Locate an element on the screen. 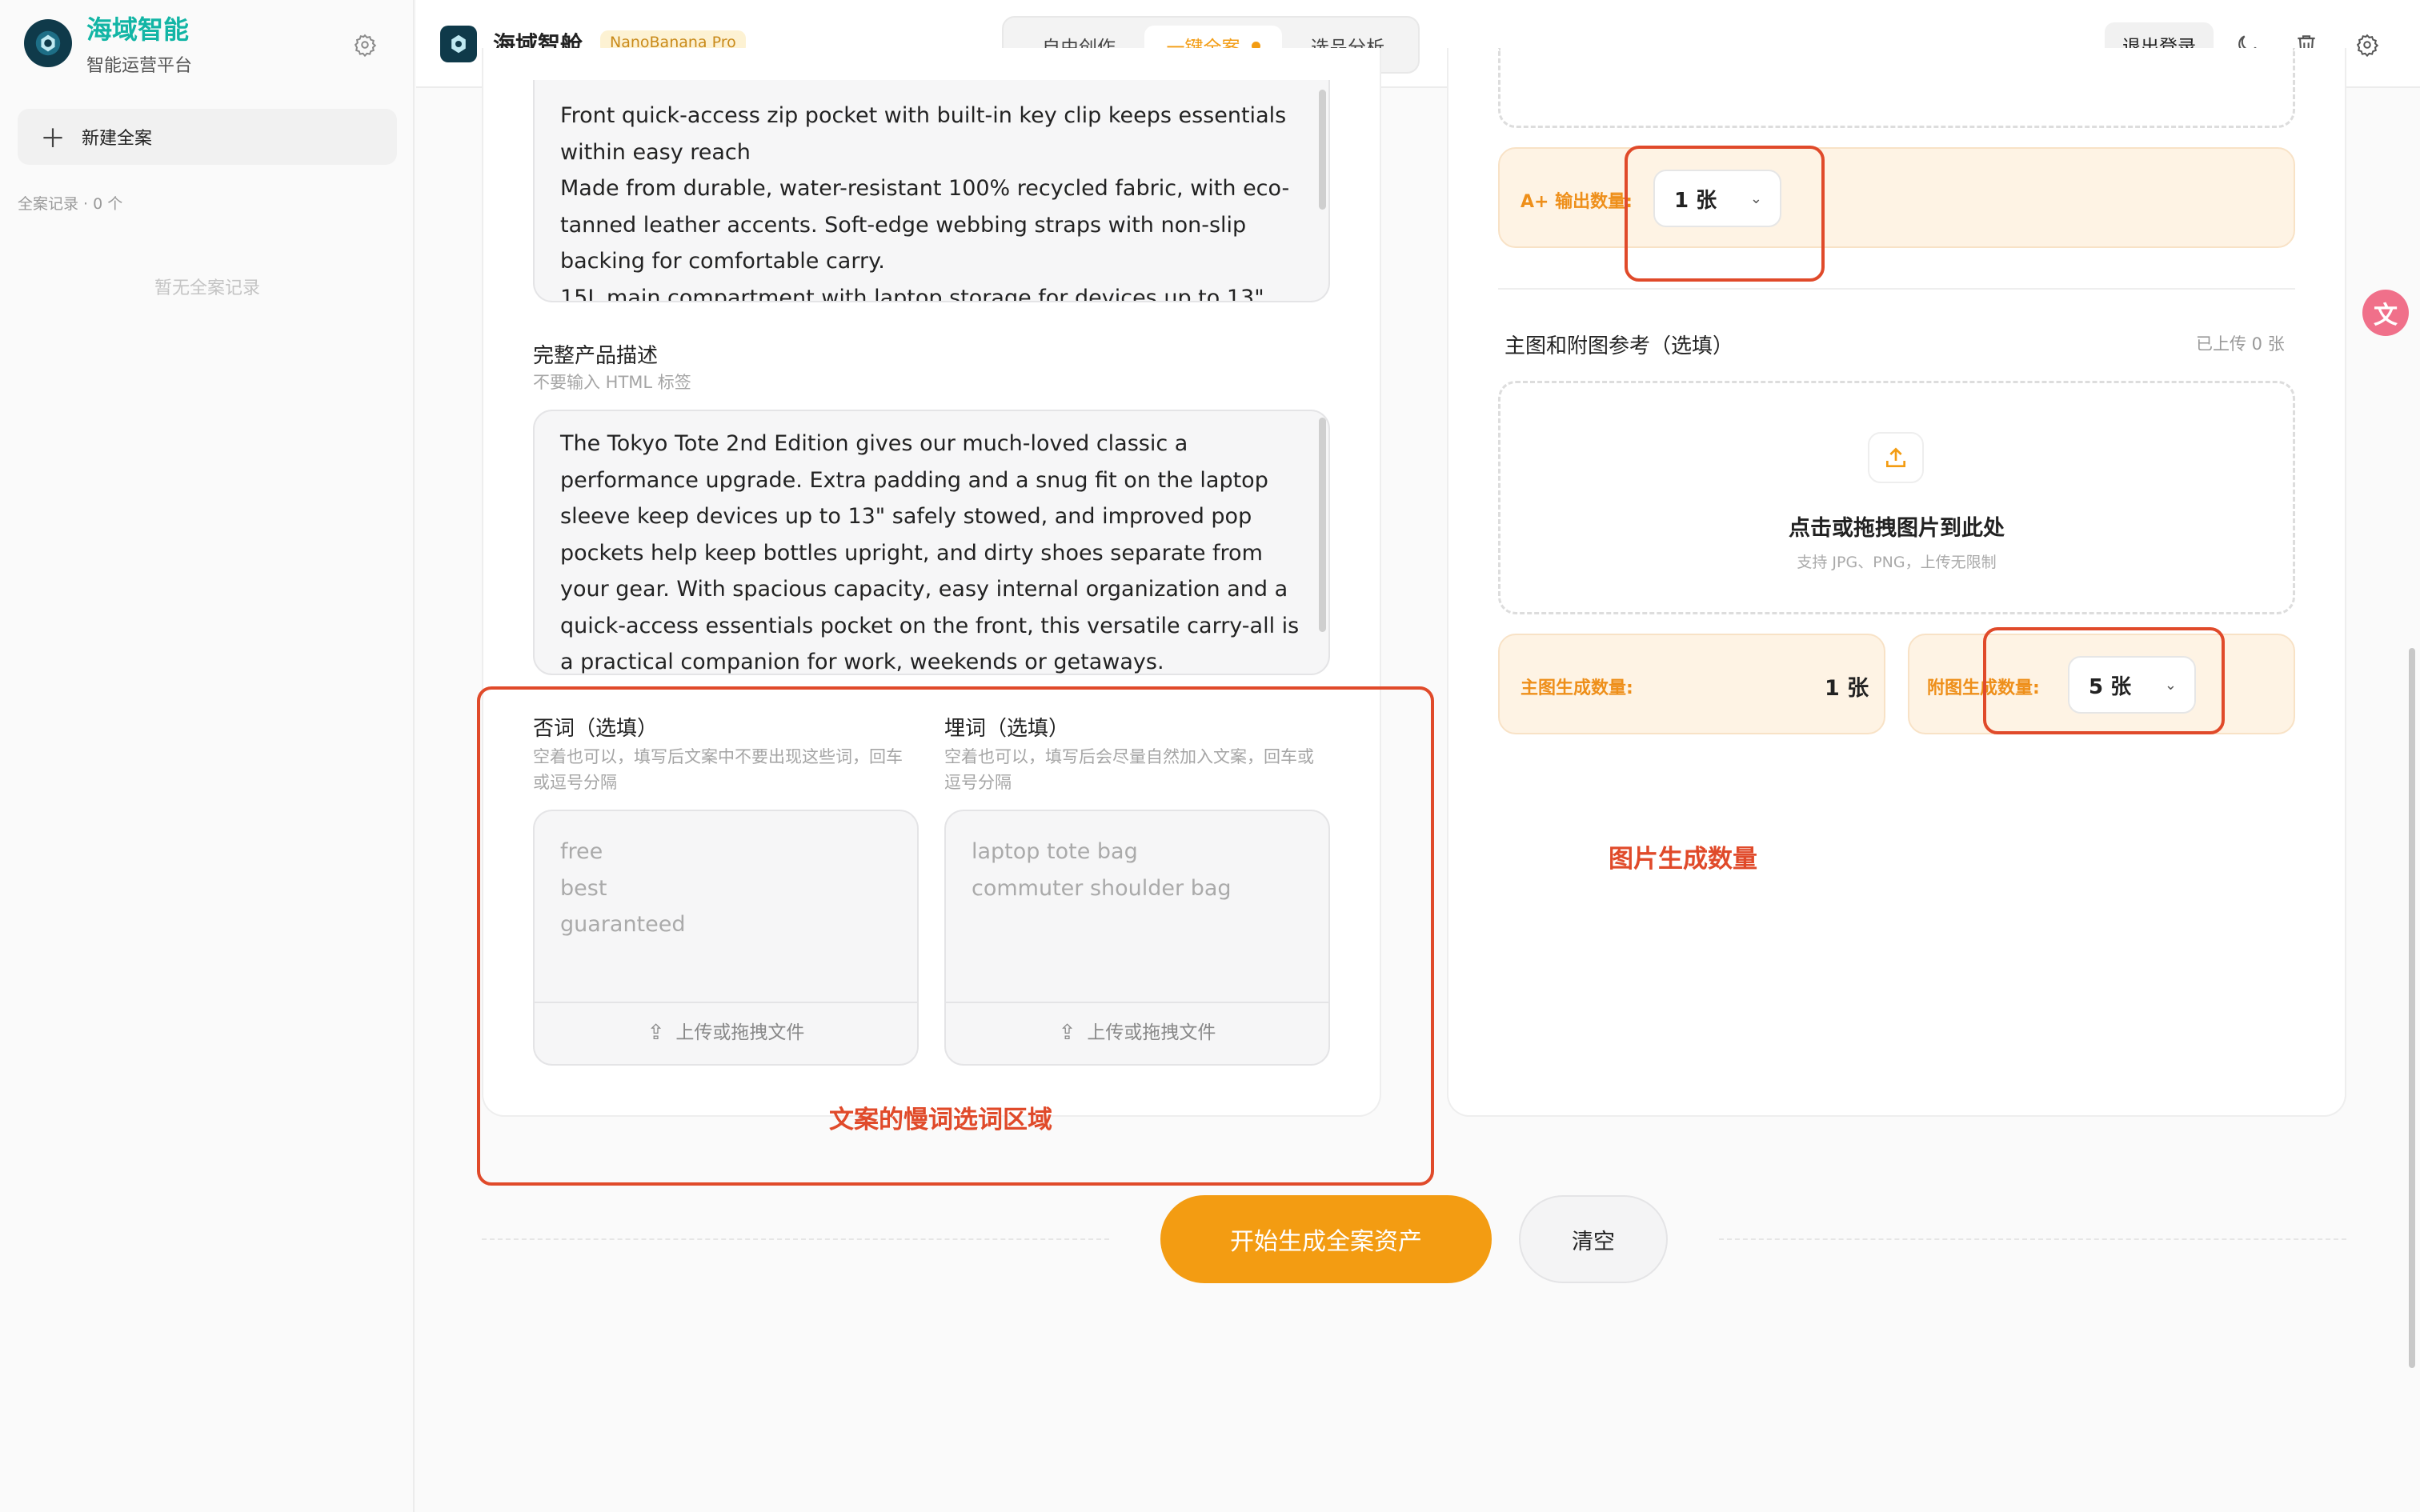 Image resolution: width=2420 pixels, height=1512 pixels. sub-count-highlight is located at coordinates (2104, 680).